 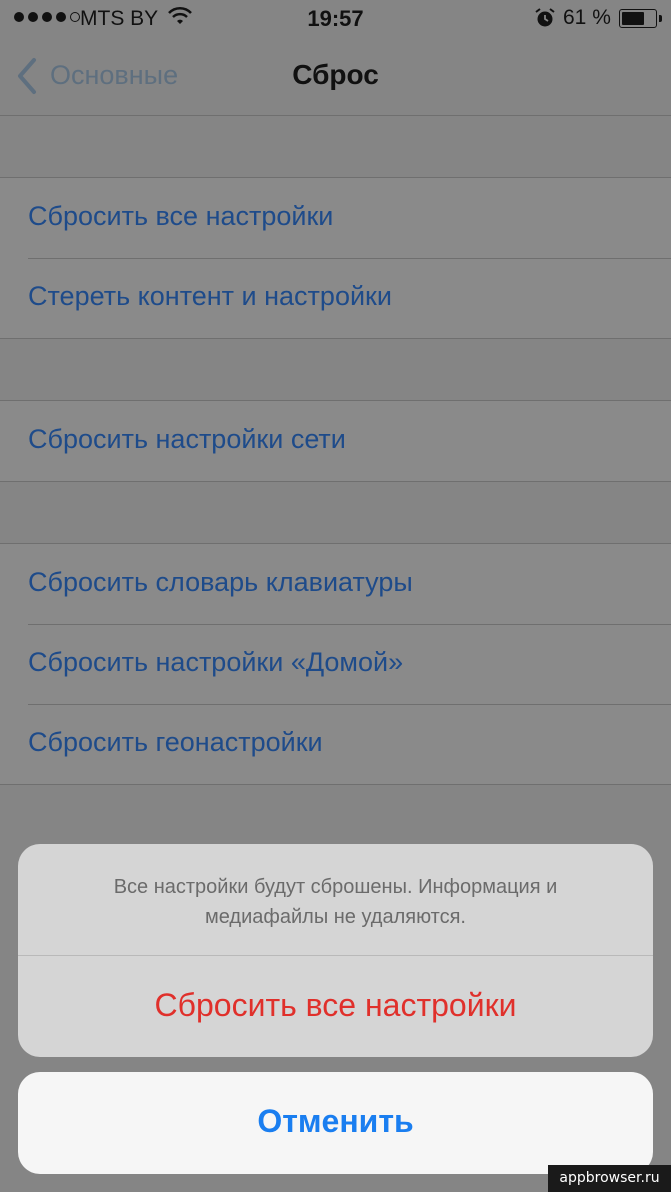 What do you see at coordinates (335, 744) in the screenshot?
I see `reset-location-settings-row: Сбросить геонастройки` at bounding box center [335, 744].